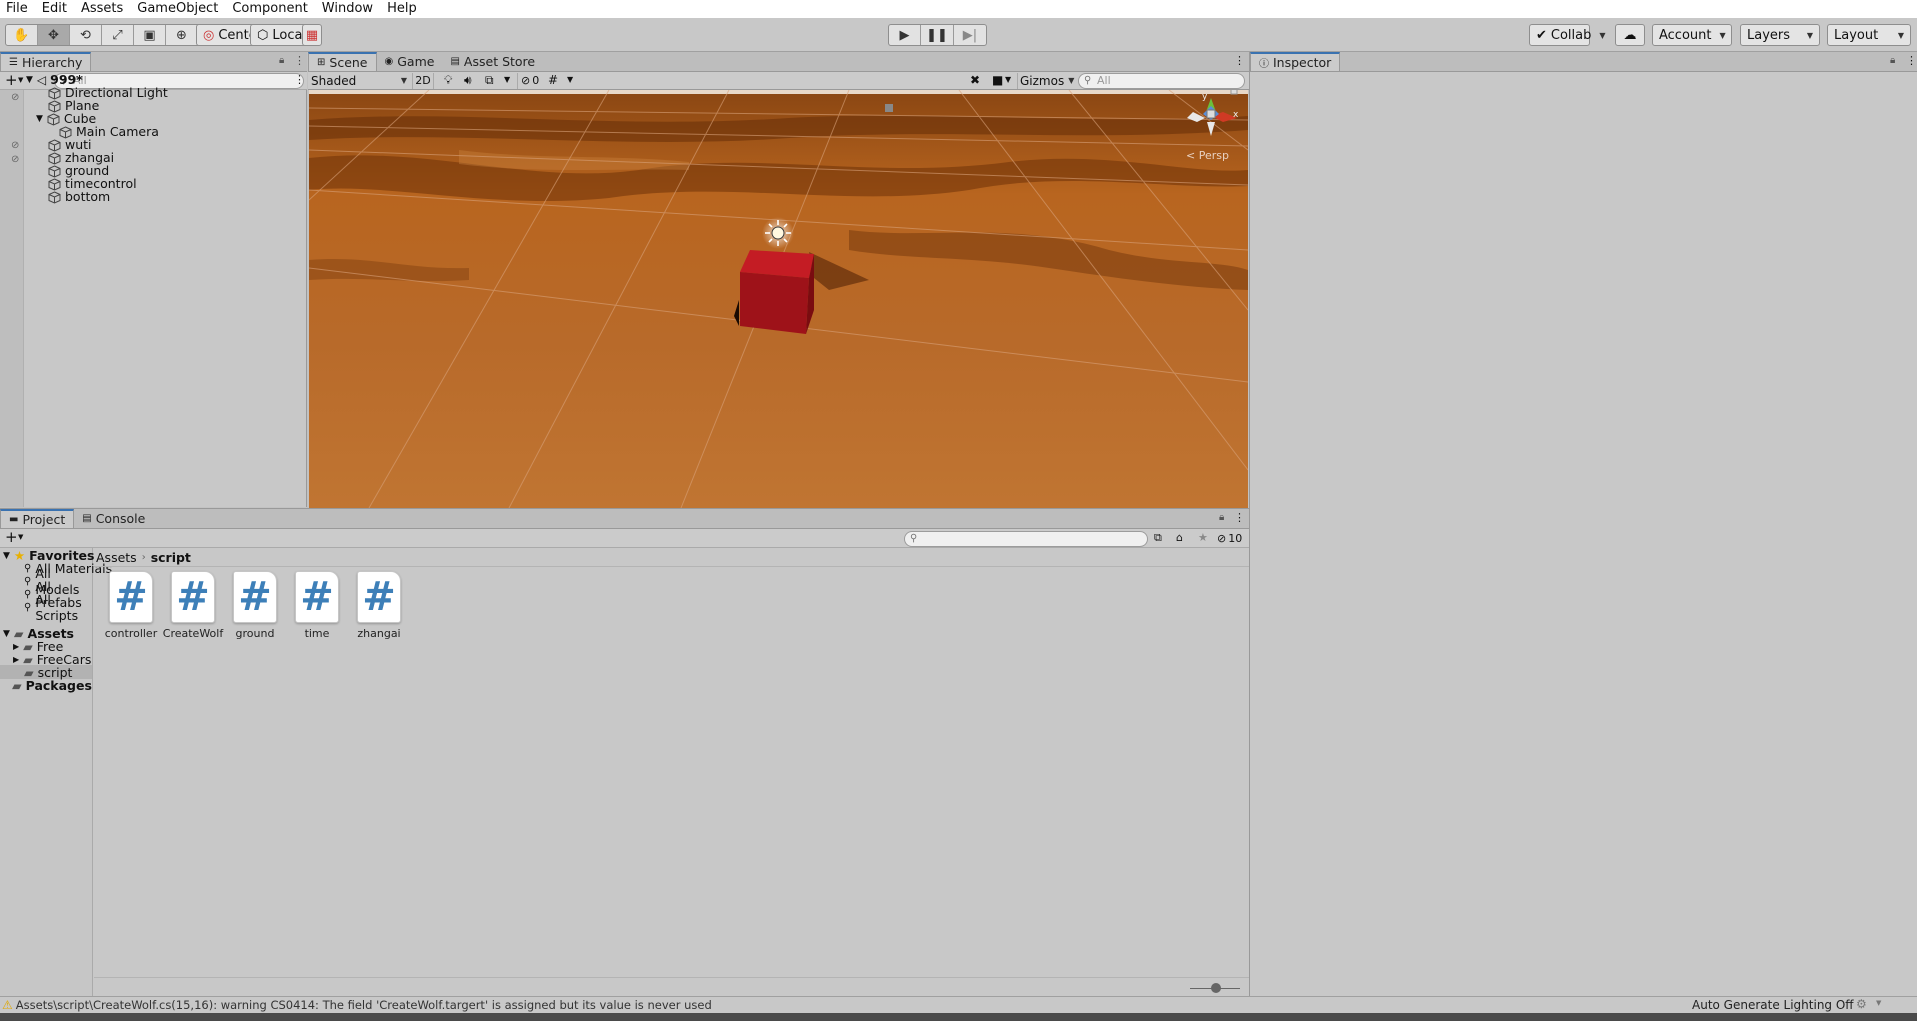 The height and width of the screenshot is (1021, 1917). I want to click on script-asset: # zhangai, so click(379, 605).